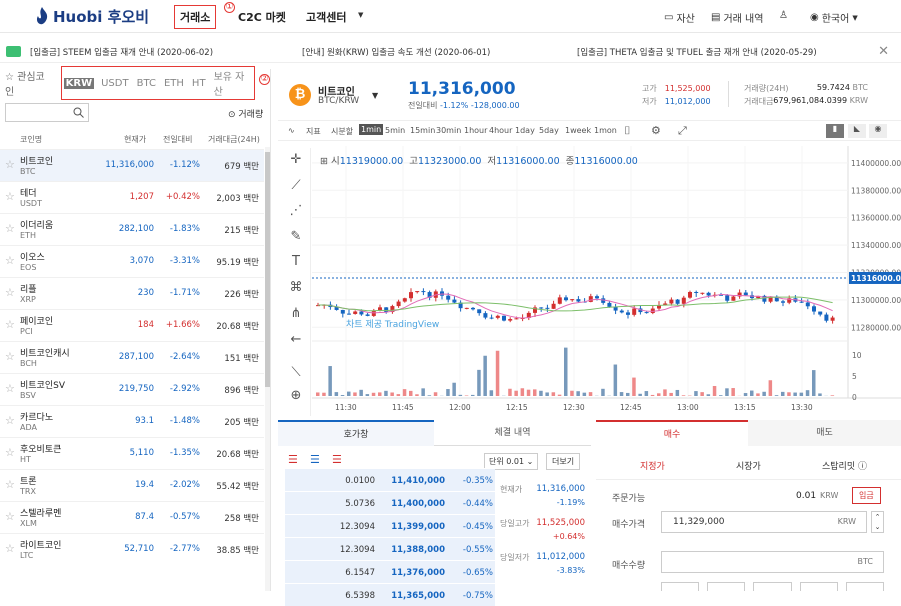  What do you see at coordinates (31, 139) in the screenshot?
I see `col-name: 코인명` at bounding box center [31, 139].